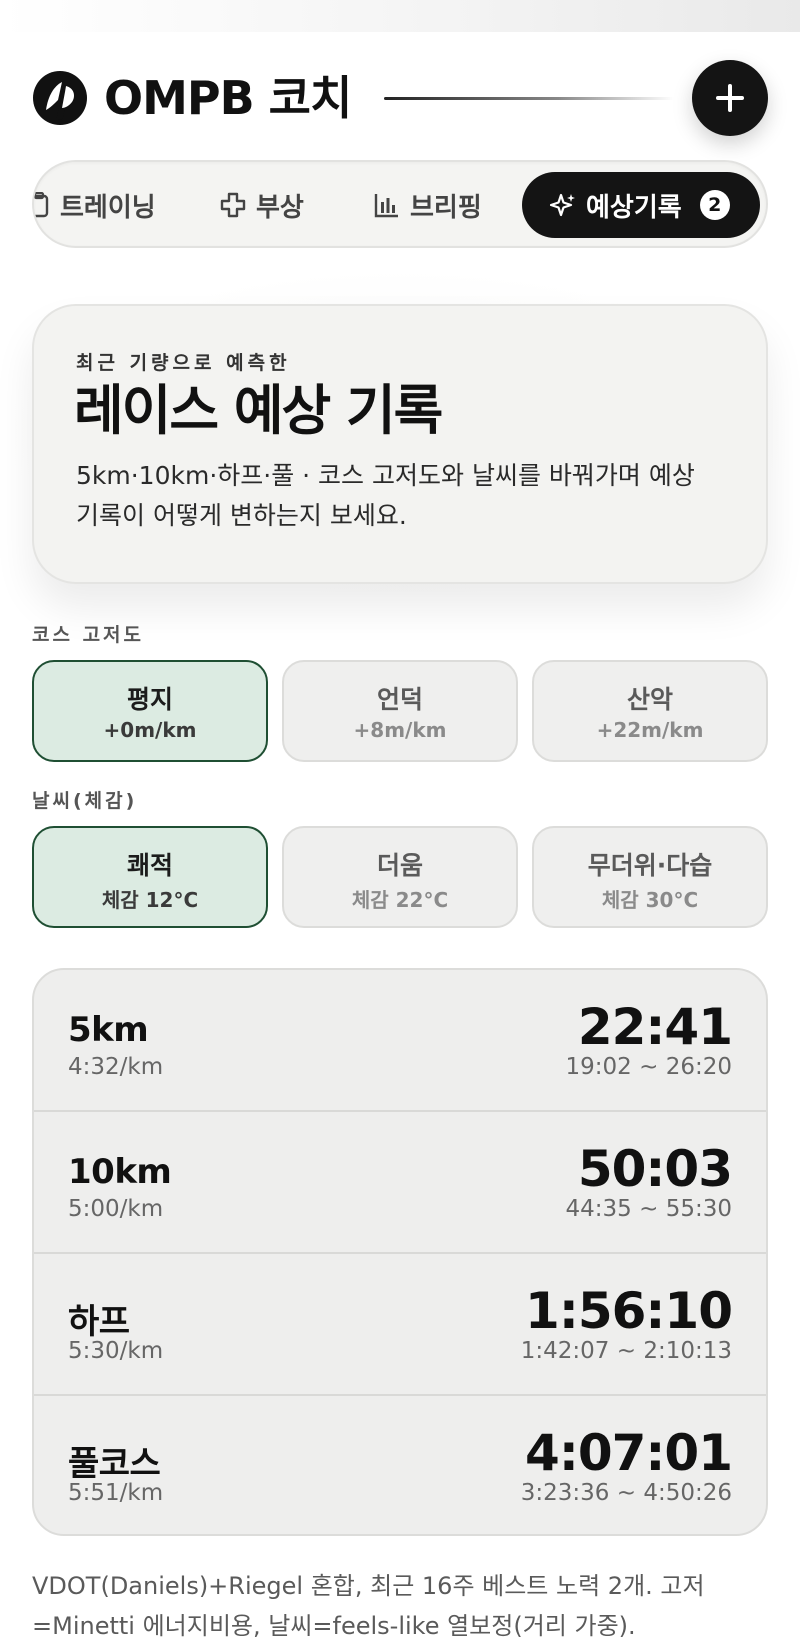 Image resolution: width=800 pixels, height=1638 pixels. What do you see at coordinates (114, 1464) in the screenshot?
I see `result-distance: 풀코스` at bounding box center [114, 1464].